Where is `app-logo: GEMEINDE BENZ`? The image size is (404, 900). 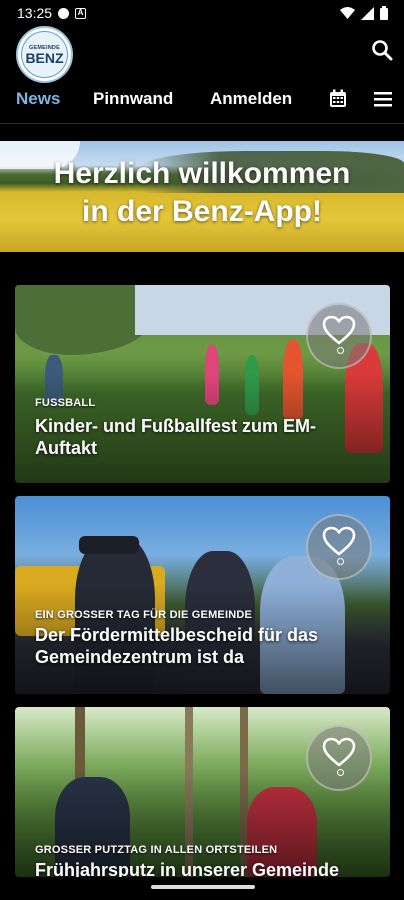 app-logo: GEMEINDE BENZ is located at coordinates (44, 54).